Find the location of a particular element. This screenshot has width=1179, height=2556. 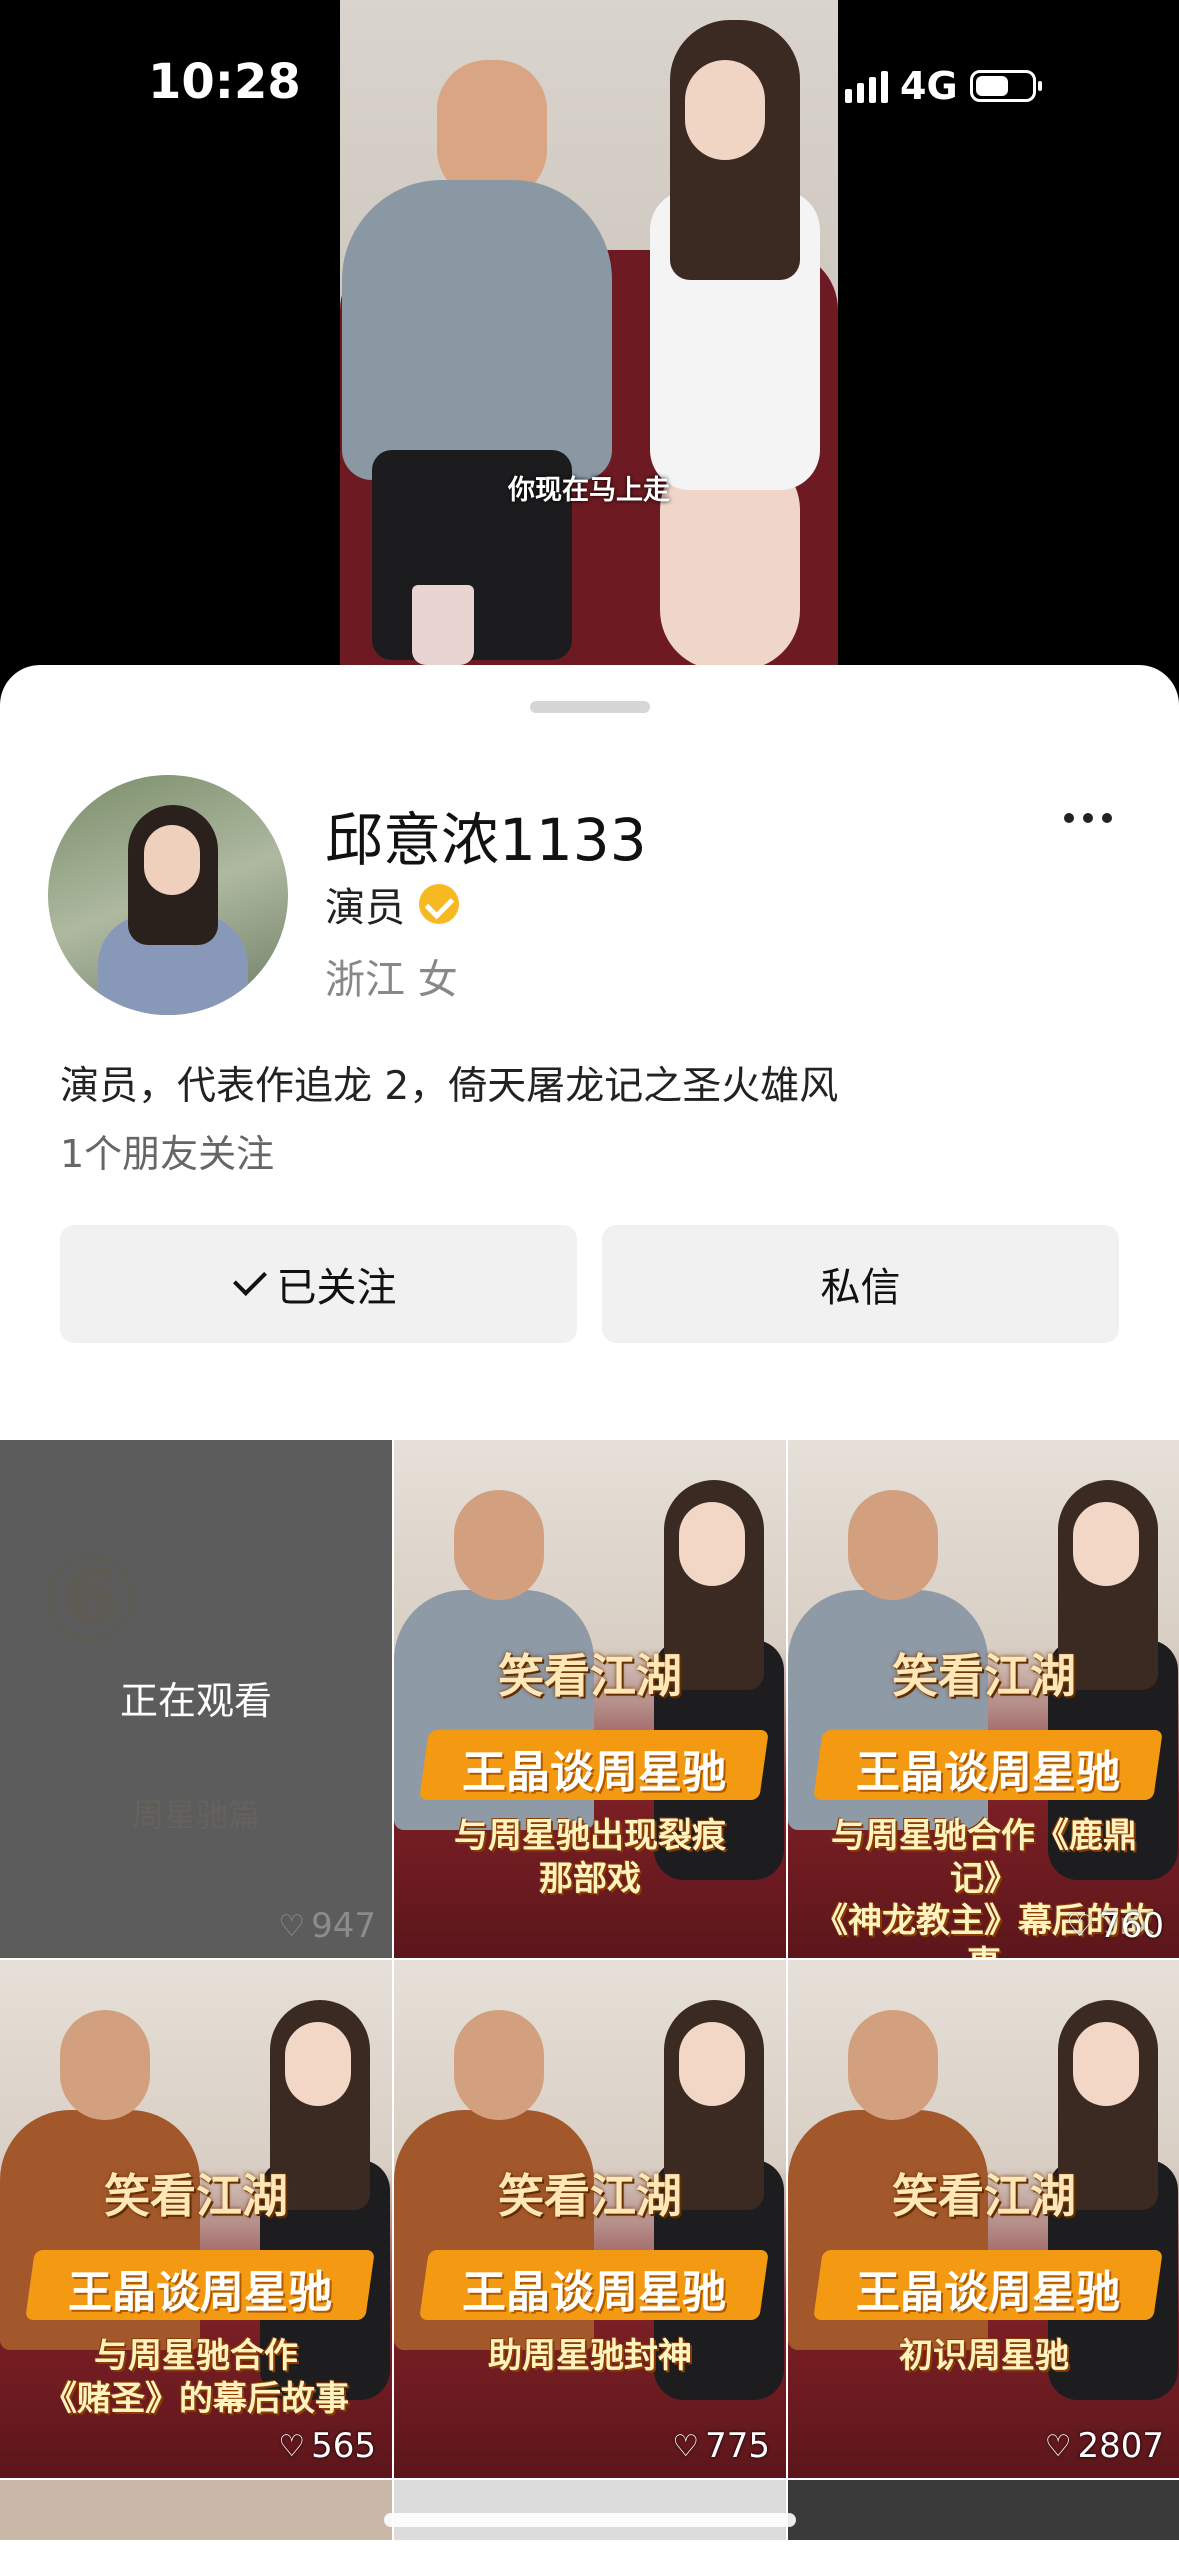

like-count: ♡ 565 is located at coordinates (327, 2446).